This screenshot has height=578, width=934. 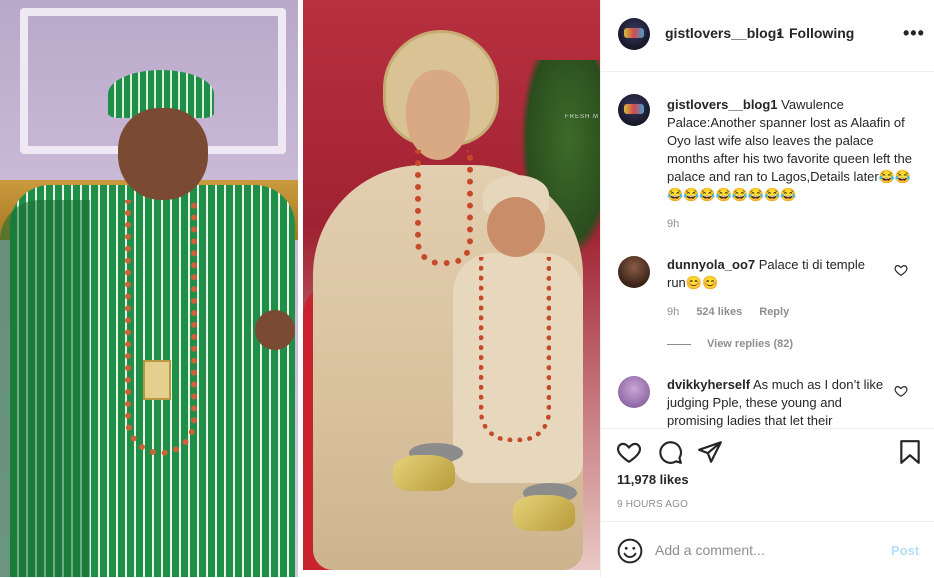 I want to click on comment-username: dvikkyherself, so click(x=708, y=384).